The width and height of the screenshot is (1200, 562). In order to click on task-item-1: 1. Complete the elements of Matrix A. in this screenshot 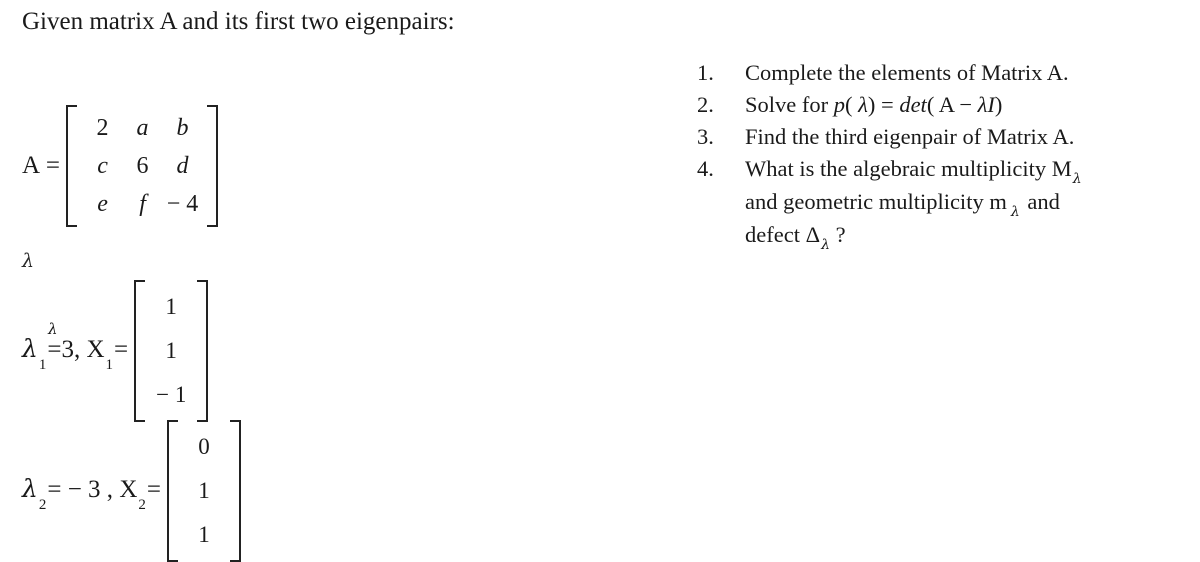, I will do `click(942, 73)`.